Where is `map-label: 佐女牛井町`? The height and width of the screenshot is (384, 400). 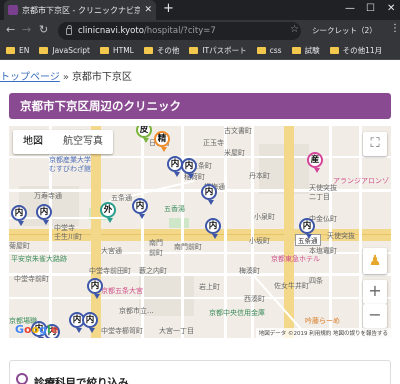
map-label: 佐女牛井町 is located at coordinates (291, 286).